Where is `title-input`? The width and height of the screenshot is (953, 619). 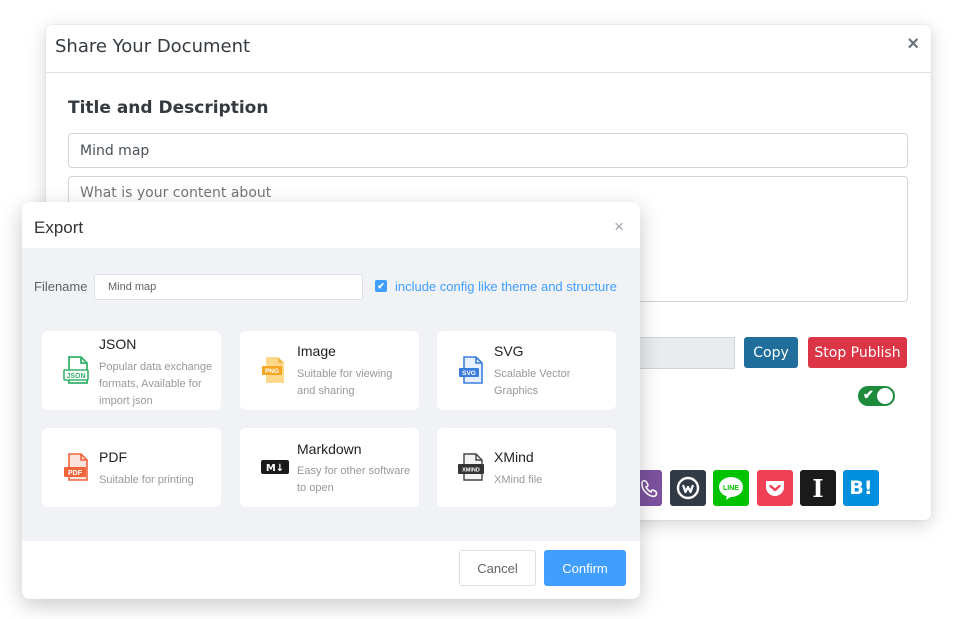
title-input is located at coordinates (488, 150).